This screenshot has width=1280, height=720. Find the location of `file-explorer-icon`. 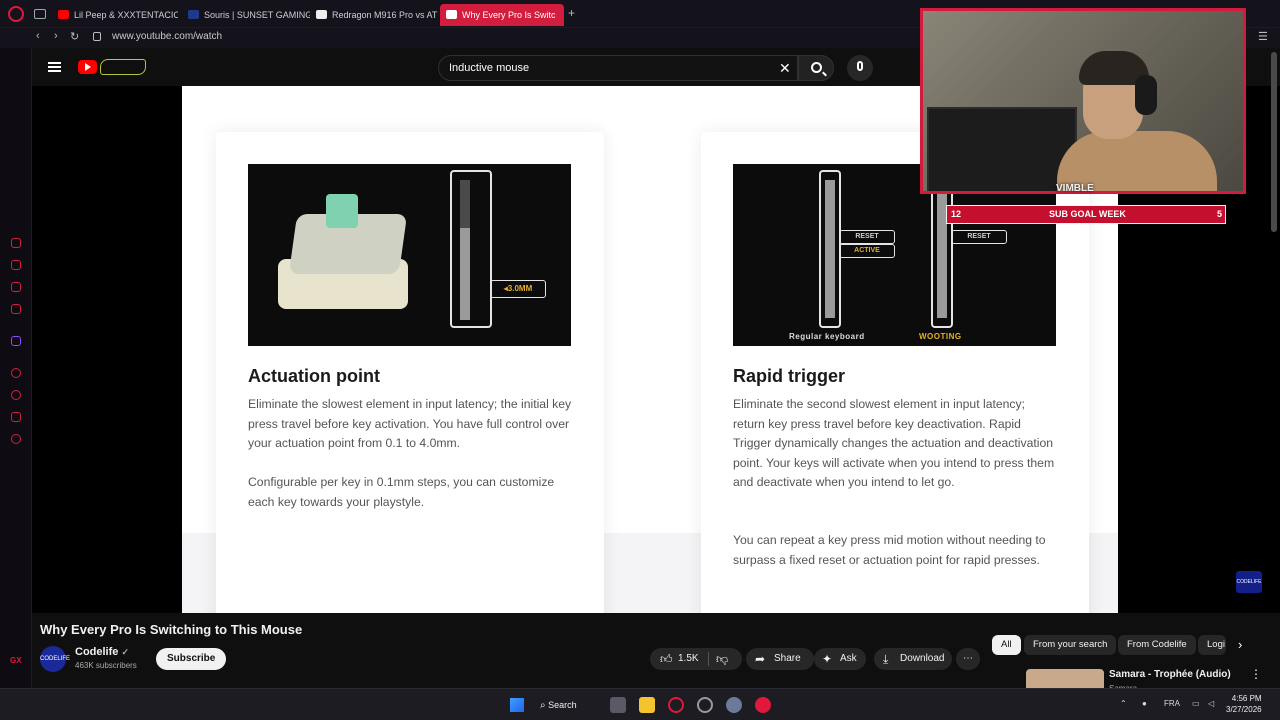

file-explorer-icon is located at coordinates (647, 705).